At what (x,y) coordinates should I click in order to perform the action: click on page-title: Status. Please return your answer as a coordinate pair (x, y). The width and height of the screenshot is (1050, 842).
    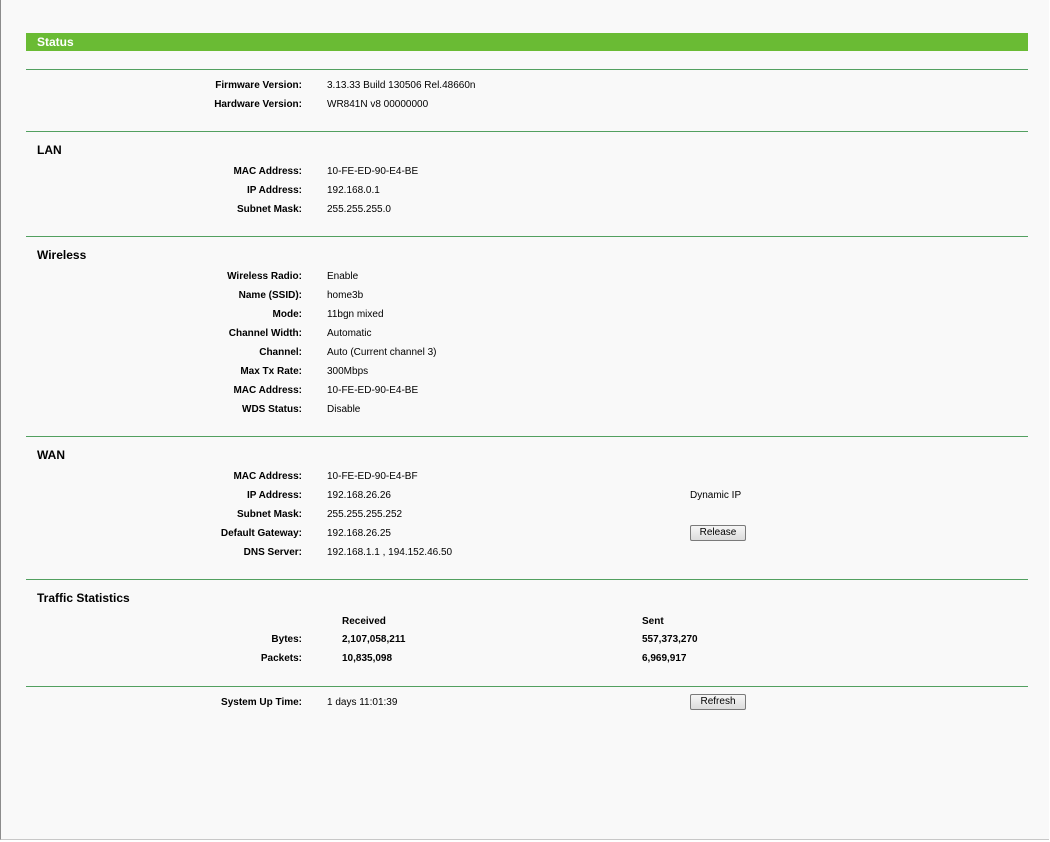
    Looking at the image, I should click on (55, 42).